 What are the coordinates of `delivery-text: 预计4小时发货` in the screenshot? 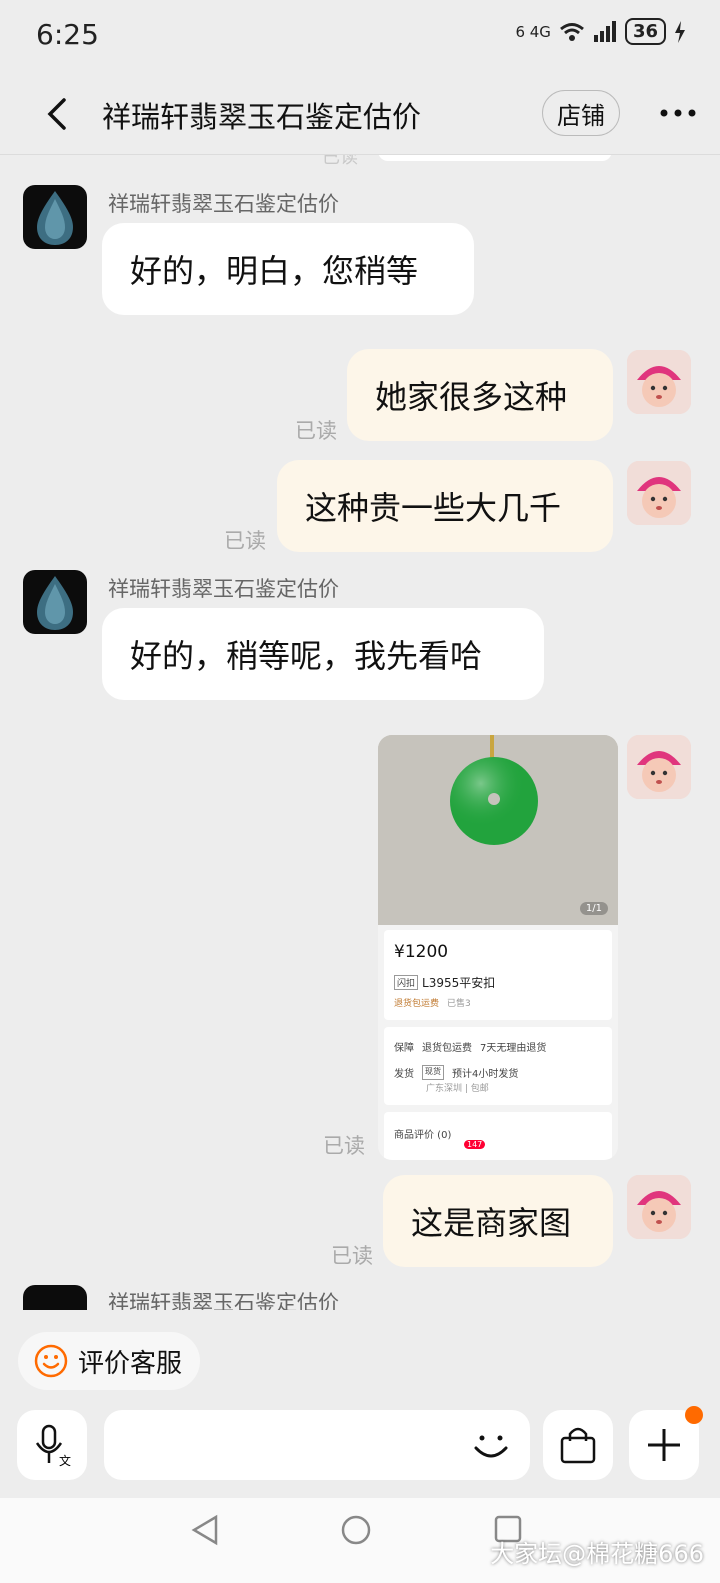 It's located at (485, 1074).